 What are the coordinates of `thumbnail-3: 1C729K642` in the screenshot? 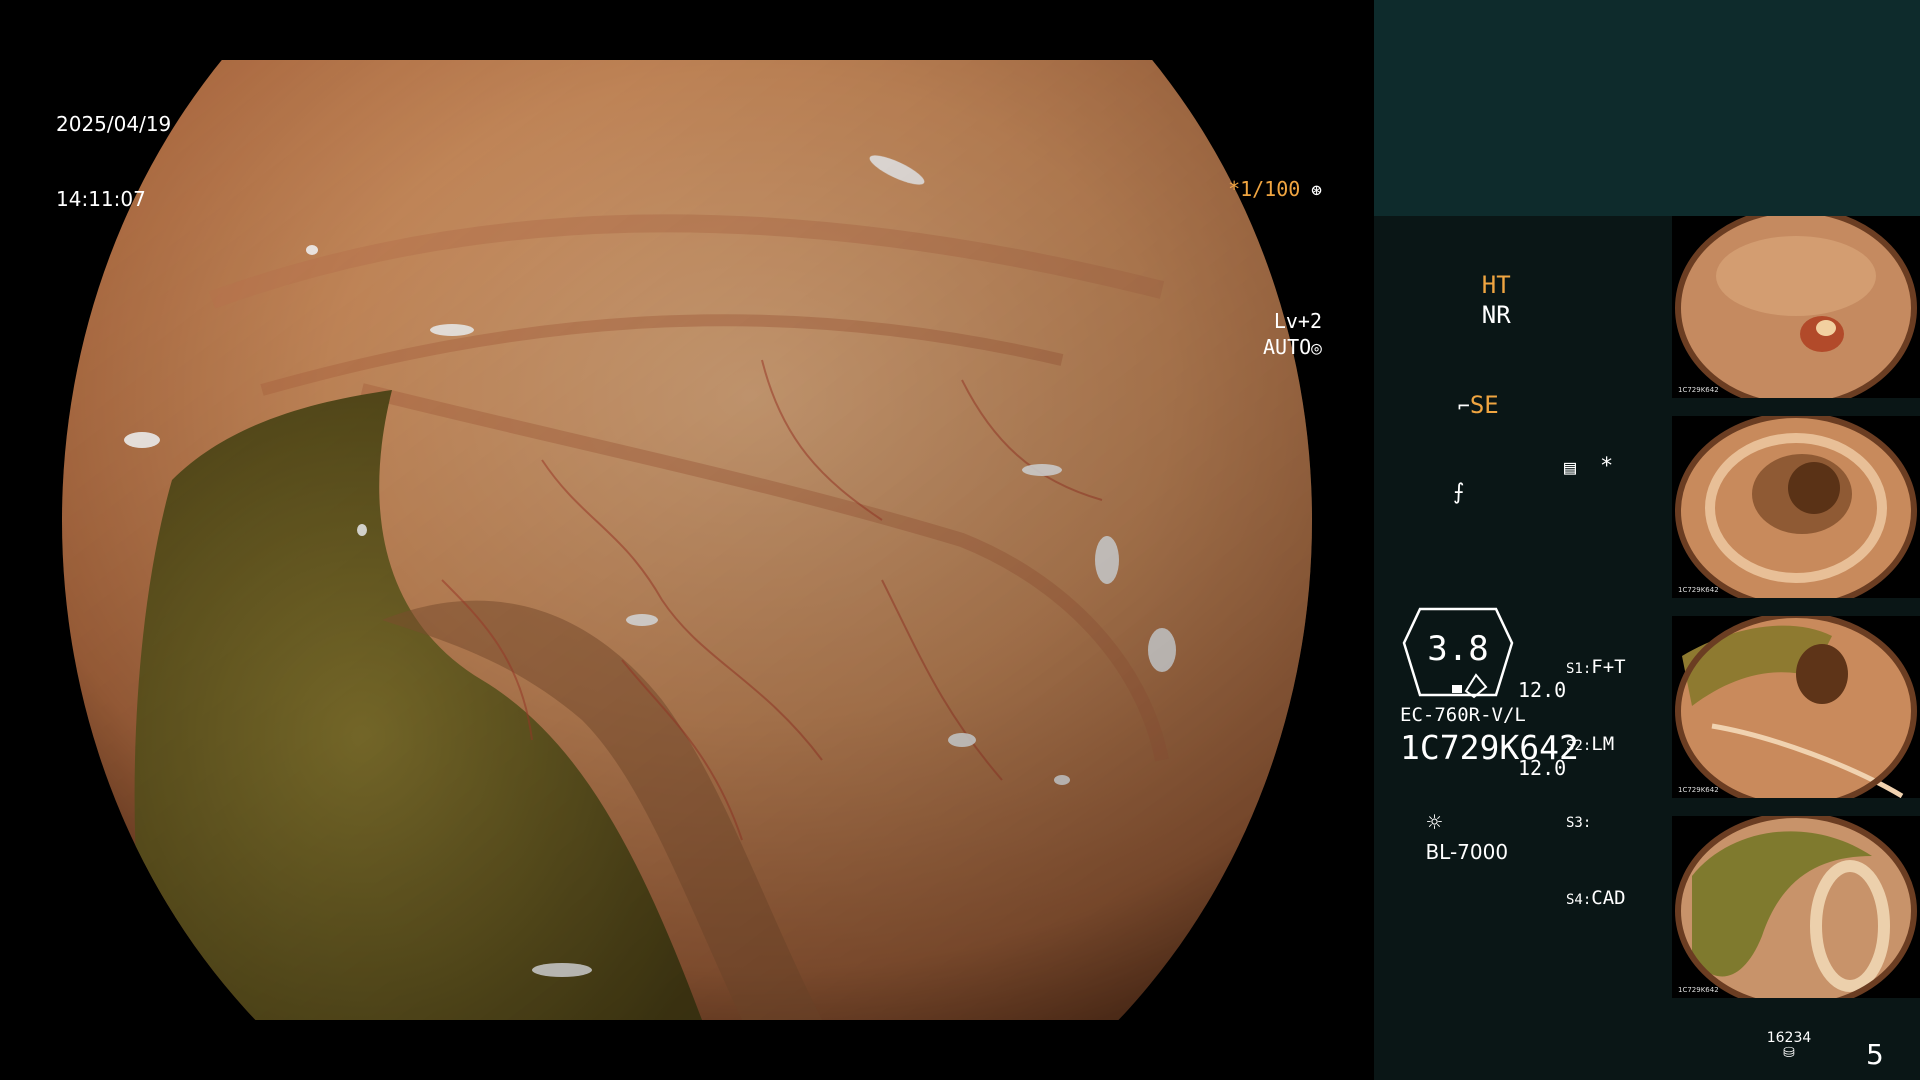 It's located at (1796, 711).